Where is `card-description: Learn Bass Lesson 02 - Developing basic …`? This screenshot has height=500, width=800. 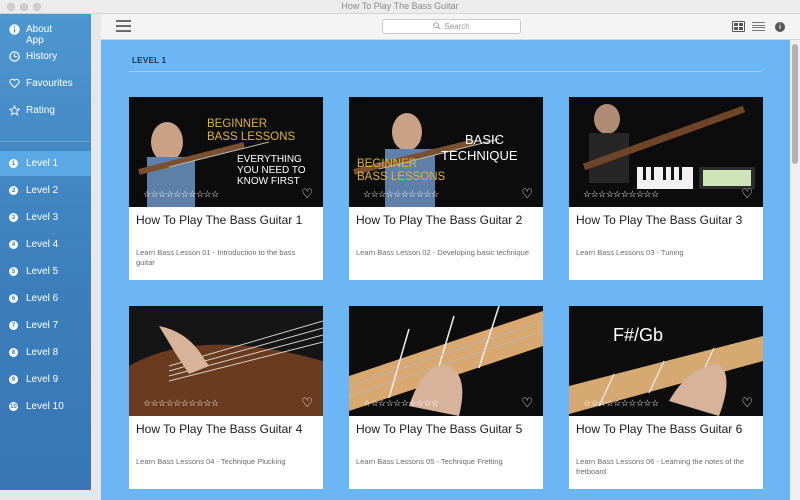 card-description: Learn Bass Lesson 02 - Developing basic … is located at coordinates (443, 252).